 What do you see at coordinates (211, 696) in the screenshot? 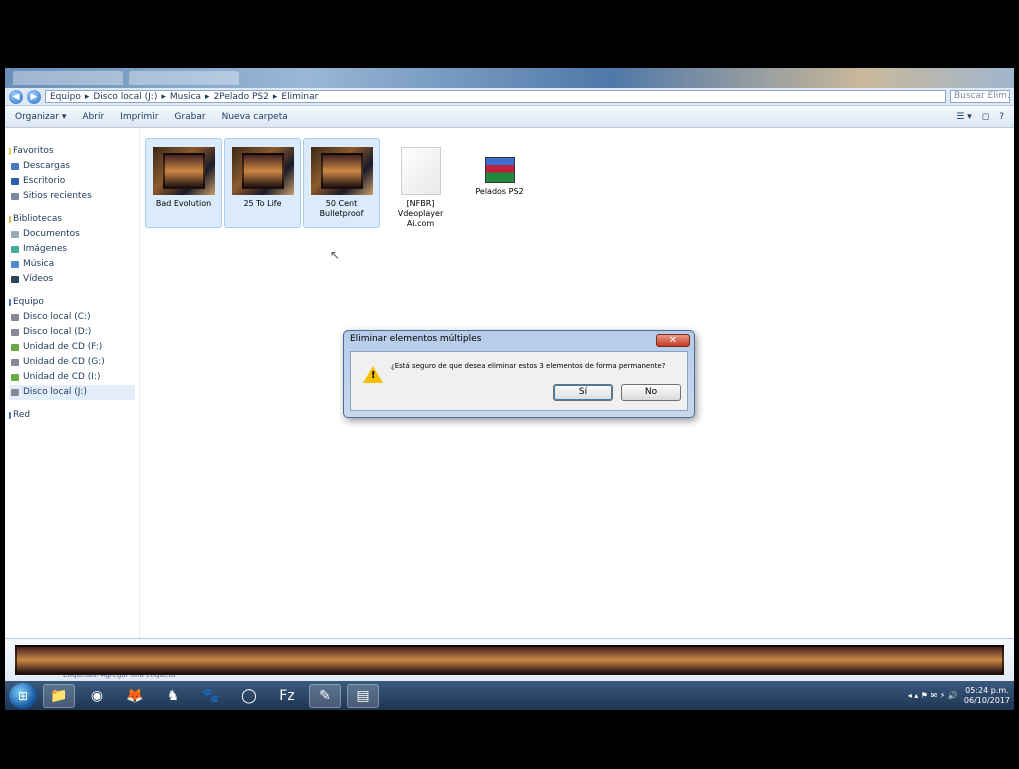
I see `taskbar-app-icon: 🐾` at bounding box center [211, 696].